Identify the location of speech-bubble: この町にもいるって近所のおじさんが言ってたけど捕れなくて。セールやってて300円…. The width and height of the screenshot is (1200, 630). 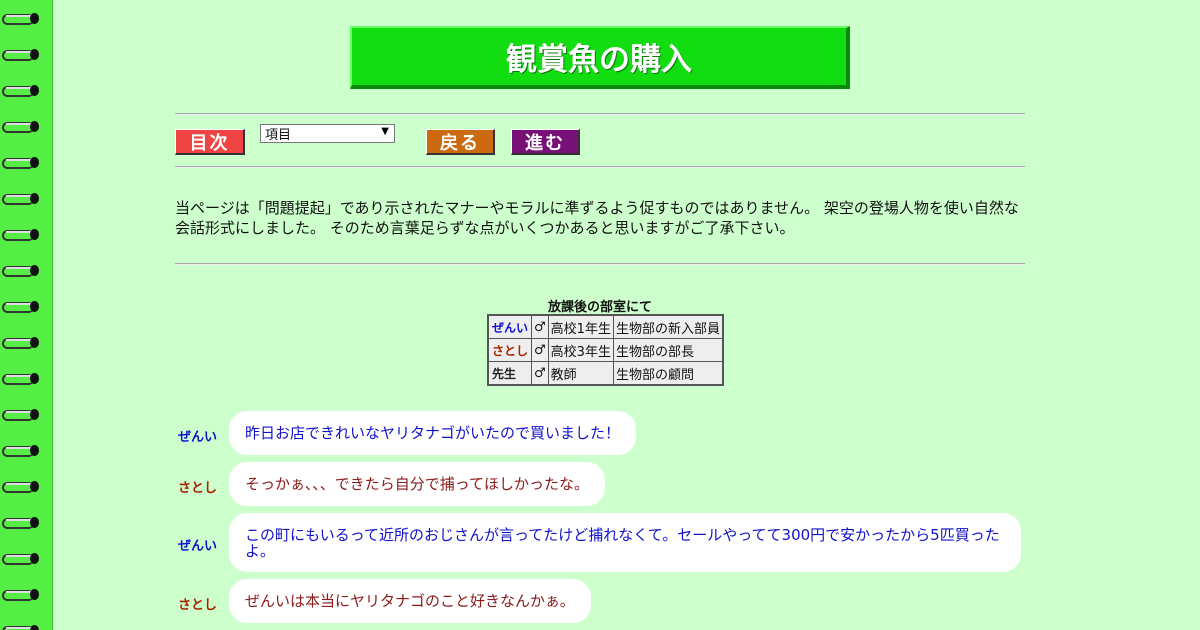
(625, 542).